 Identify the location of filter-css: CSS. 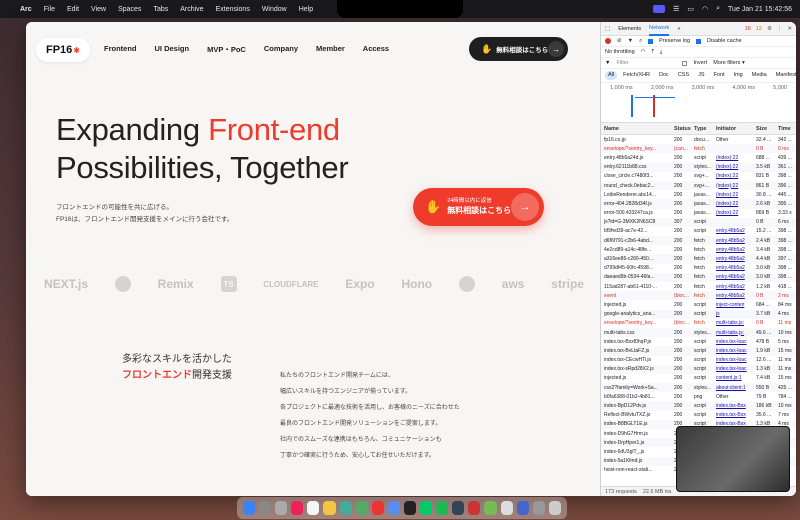
(683, 75).